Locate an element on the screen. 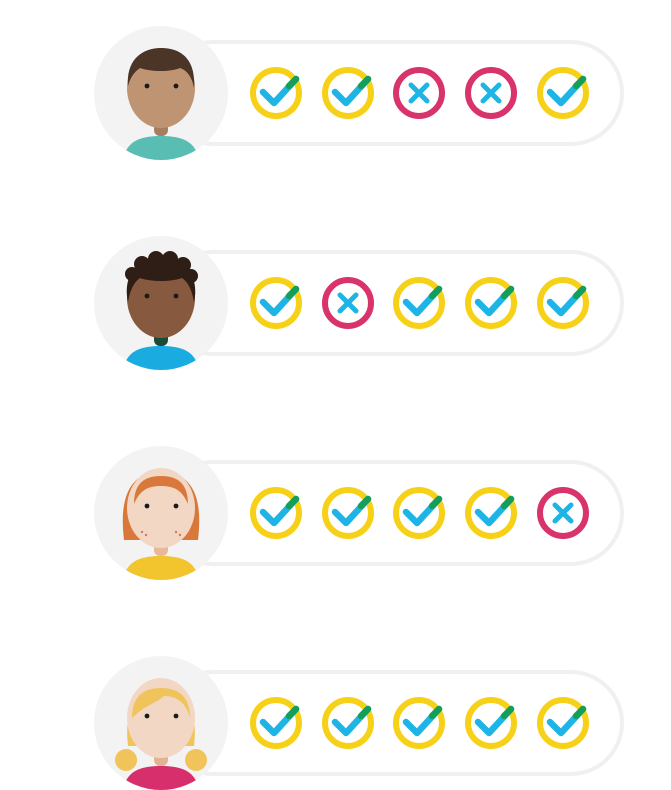 The width and height of the screenshot is (671, 790). person-blonde-pigtails-icon is located at coordinates (161, 723).